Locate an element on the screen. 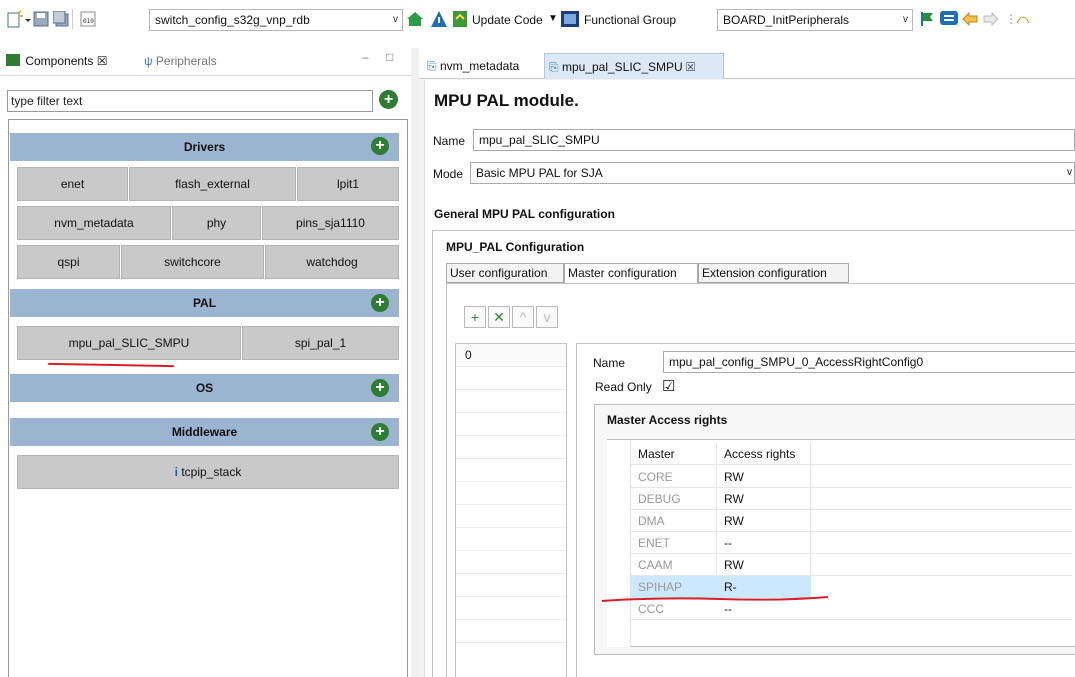  category-drivers: Drivers is located at coordinates (204, 147).